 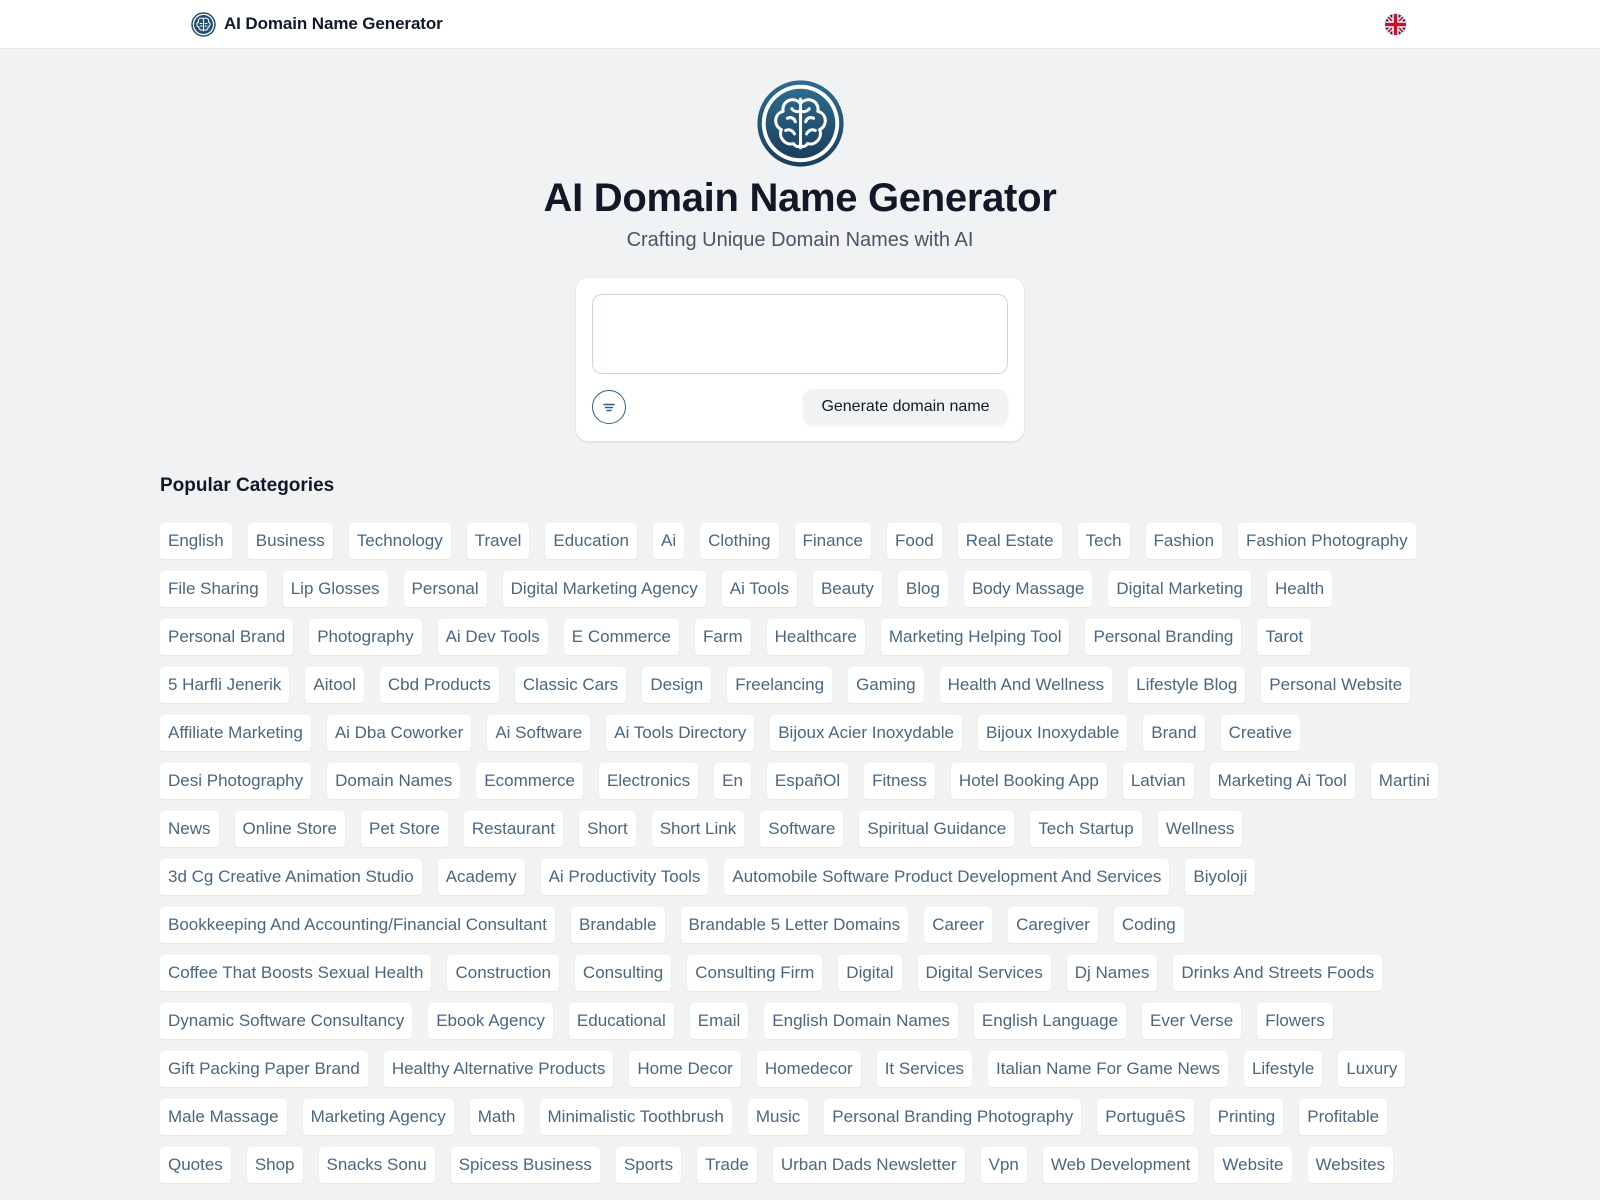 I want to click on category-tag: Consulting, so click(x=623, y=973).